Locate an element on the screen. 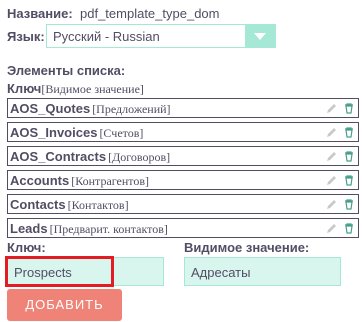  list-item-key: Accounts is located at coordinates (40, 180).